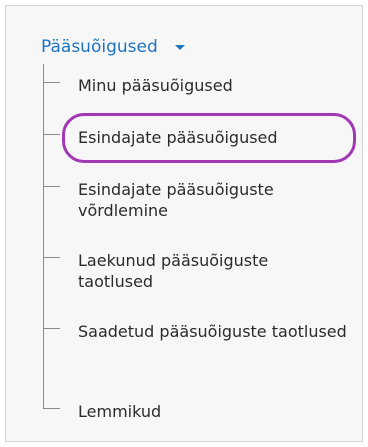 Image resolution: width=368 pixels, height=447 pixels. What do you see at coordinates (179, 47) in the screenshot?
I see `chevron-down-icon` at bounding box center [179, 47].